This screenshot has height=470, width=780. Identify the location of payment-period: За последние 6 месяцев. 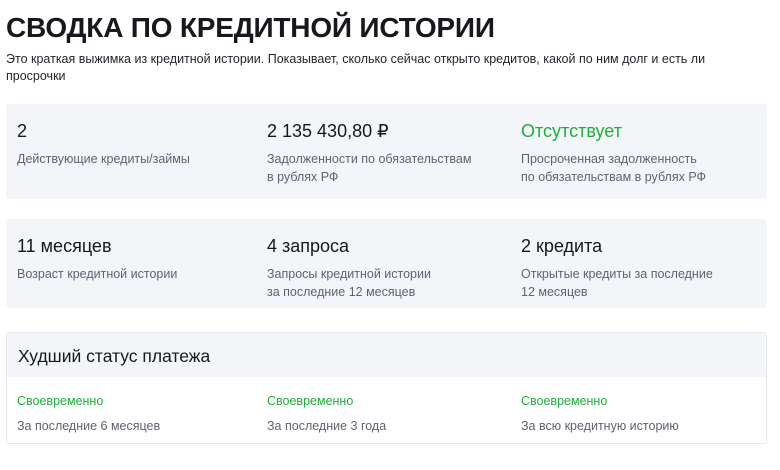
(89, 426).